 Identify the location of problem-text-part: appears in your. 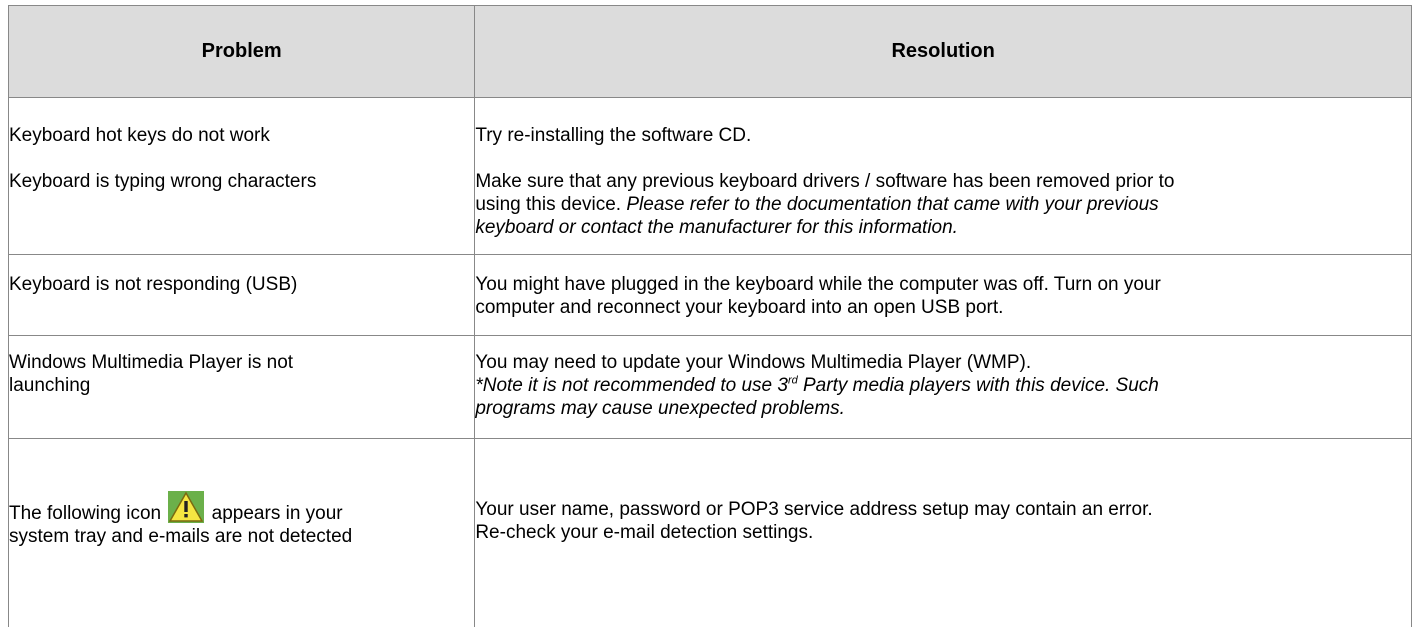
(277, 513).